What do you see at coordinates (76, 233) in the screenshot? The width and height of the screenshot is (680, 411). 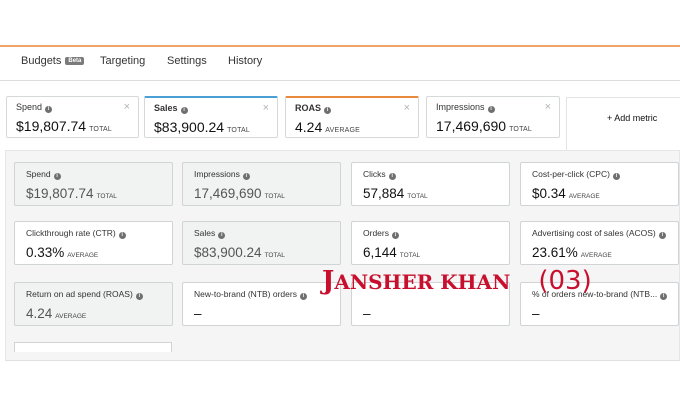 I see `metric-card-label: Clickthrough rate (CTR) i` at bounding box center [76, 233].